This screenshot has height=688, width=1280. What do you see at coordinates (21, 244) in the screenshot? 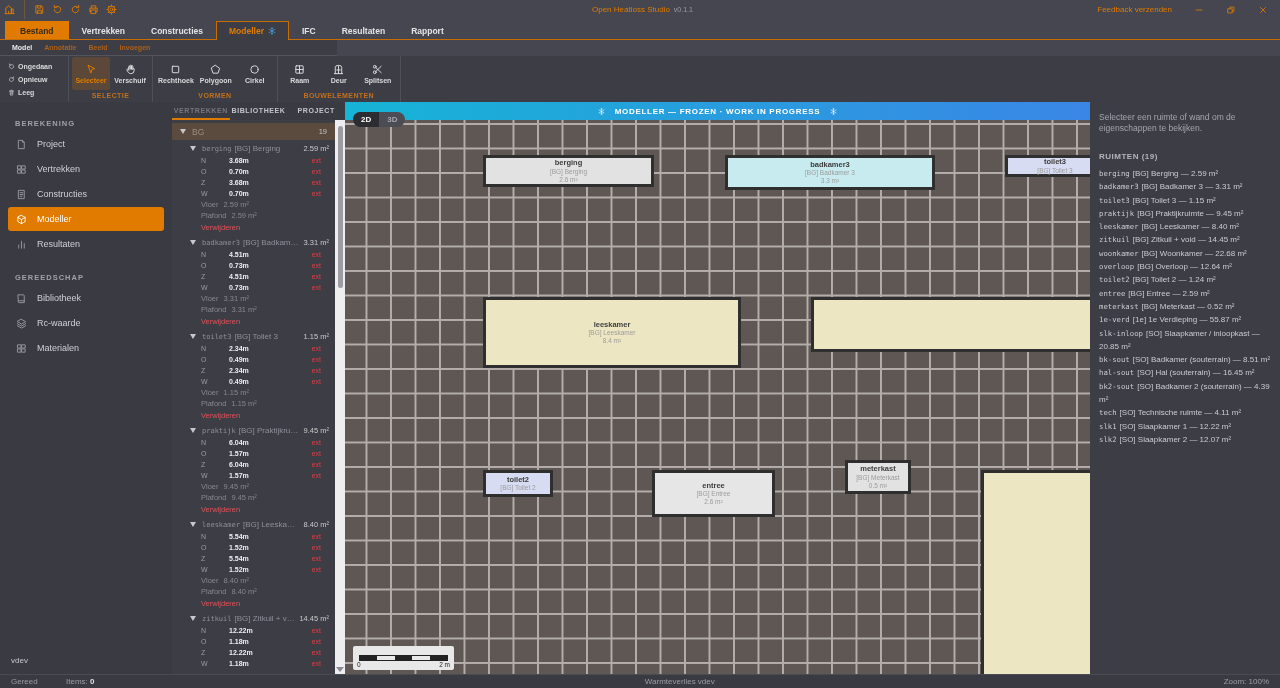
I see `bar-chart-icon` at bounding box center [21, 244].